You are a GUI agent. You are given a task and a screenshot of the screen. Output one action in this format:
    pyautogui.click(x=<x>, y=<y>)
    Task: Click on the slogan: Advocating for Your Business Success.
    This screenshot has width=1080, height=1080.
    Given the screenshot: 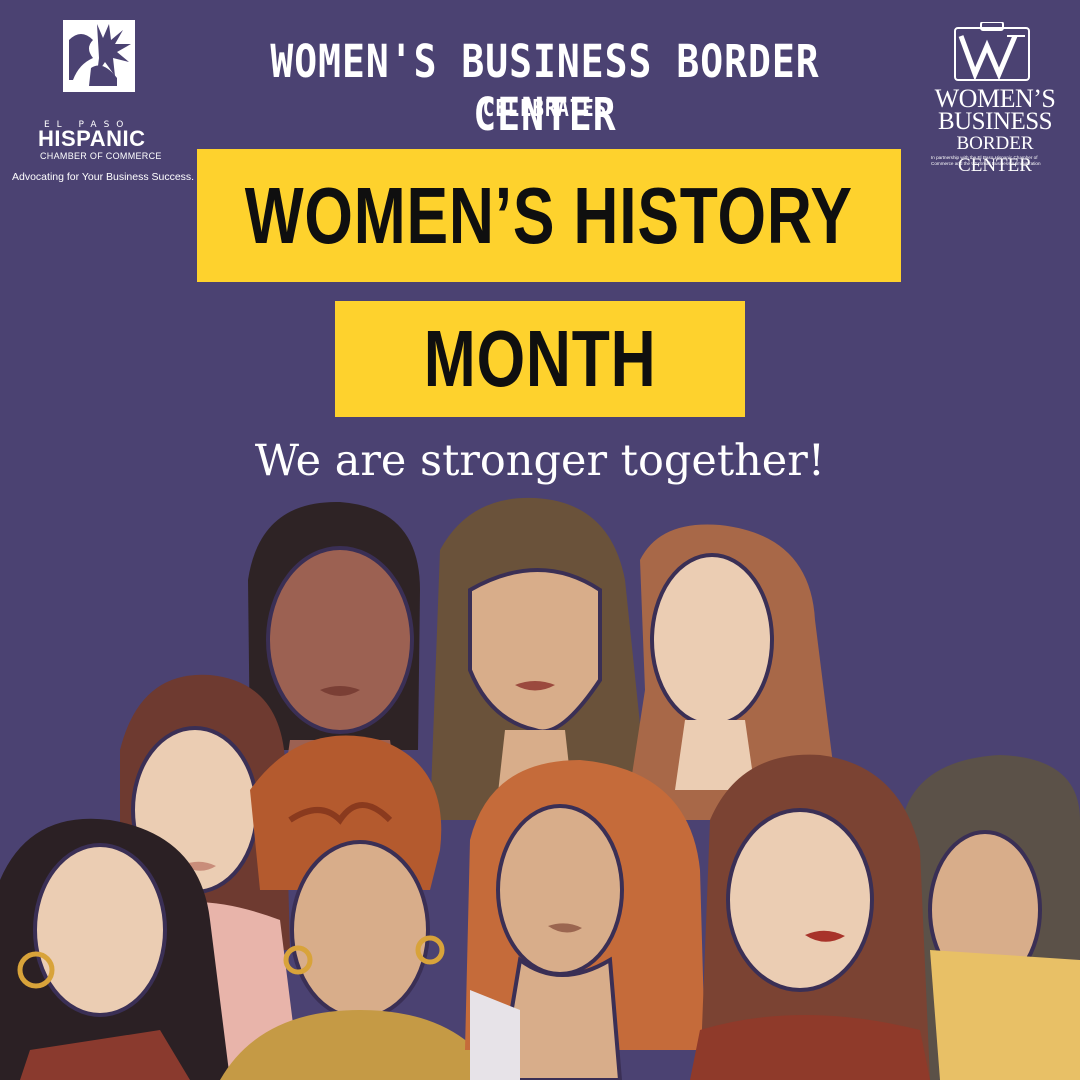 What is the action you would take?
    pyautogui.click(x=103, y=177)
    